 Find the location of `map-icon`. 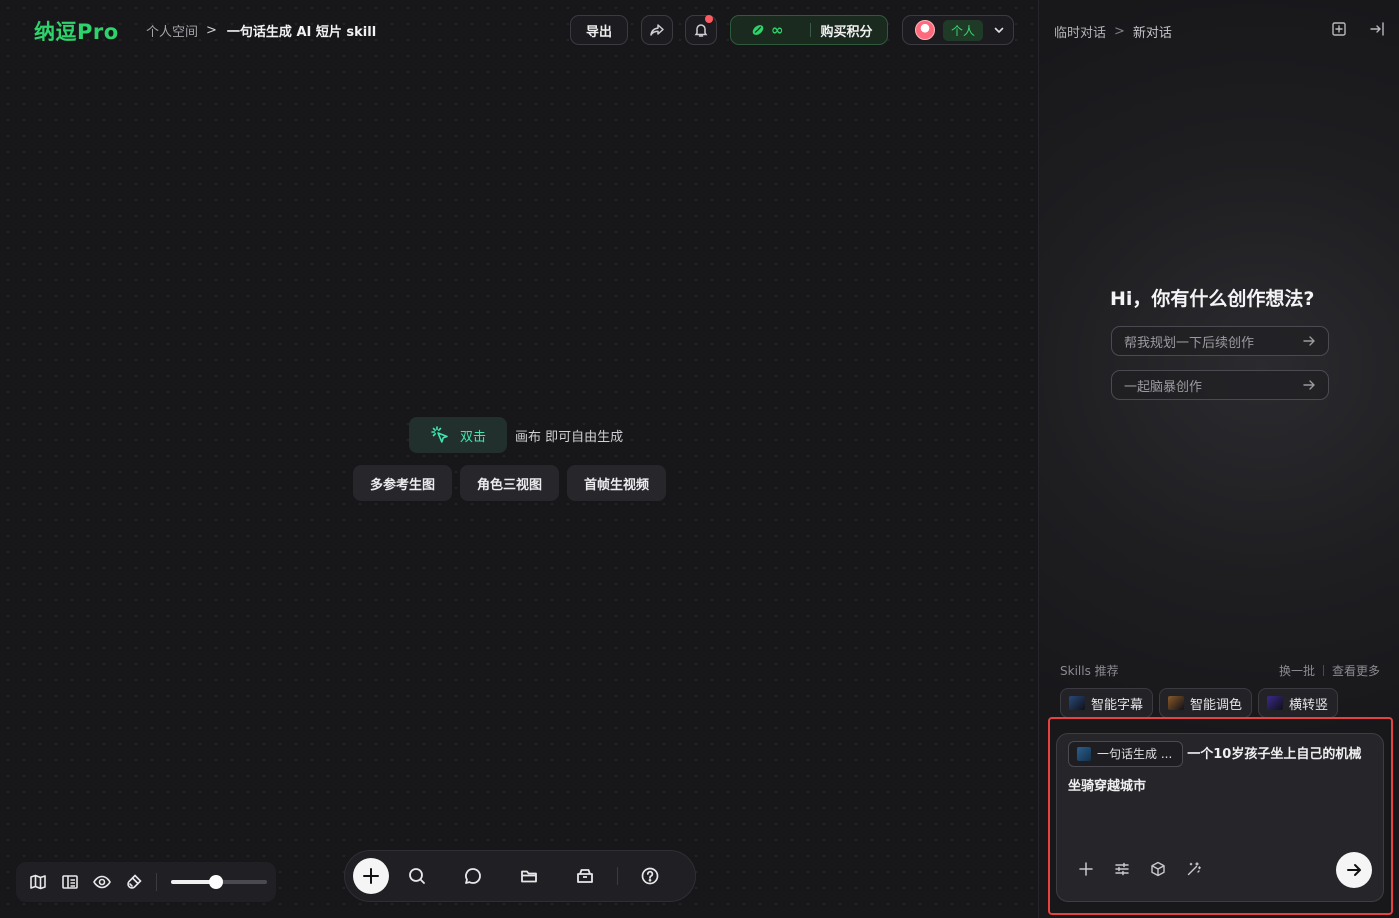

map-icon is located at coordinates (38, 882).